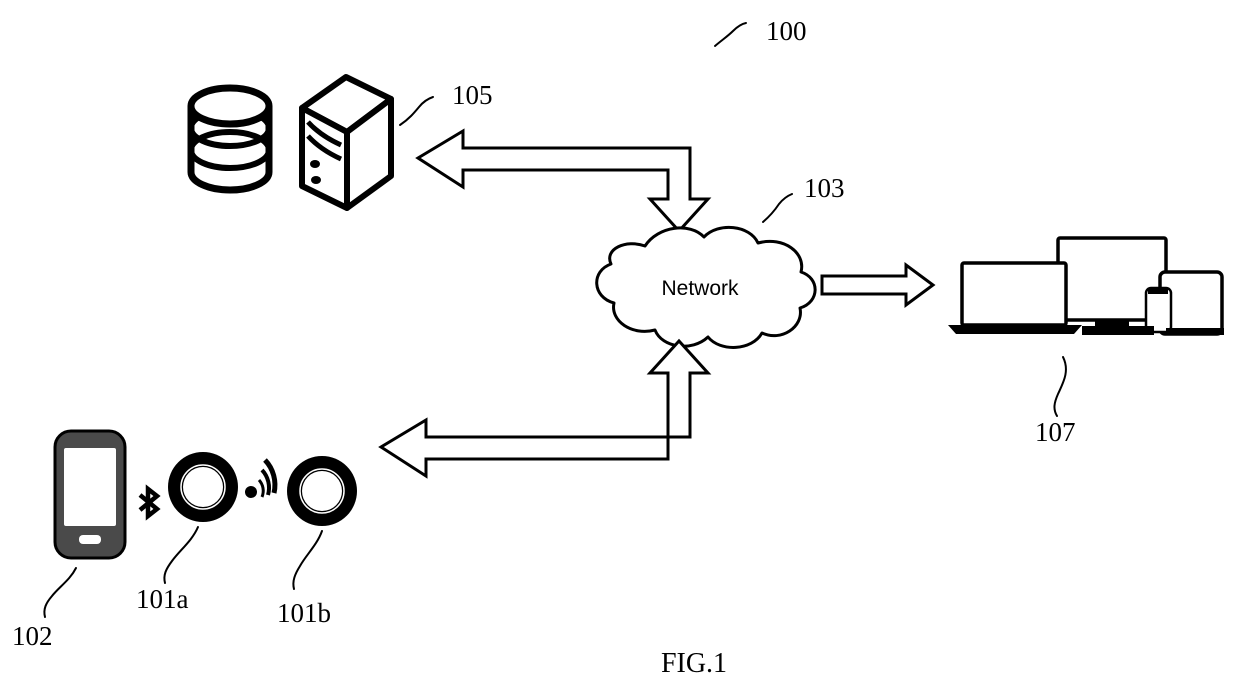 The image size is (1239, 688). Describe the element at coordinates (32, 636) in the screenshot. I see `ref-label-102: 102` at that location.